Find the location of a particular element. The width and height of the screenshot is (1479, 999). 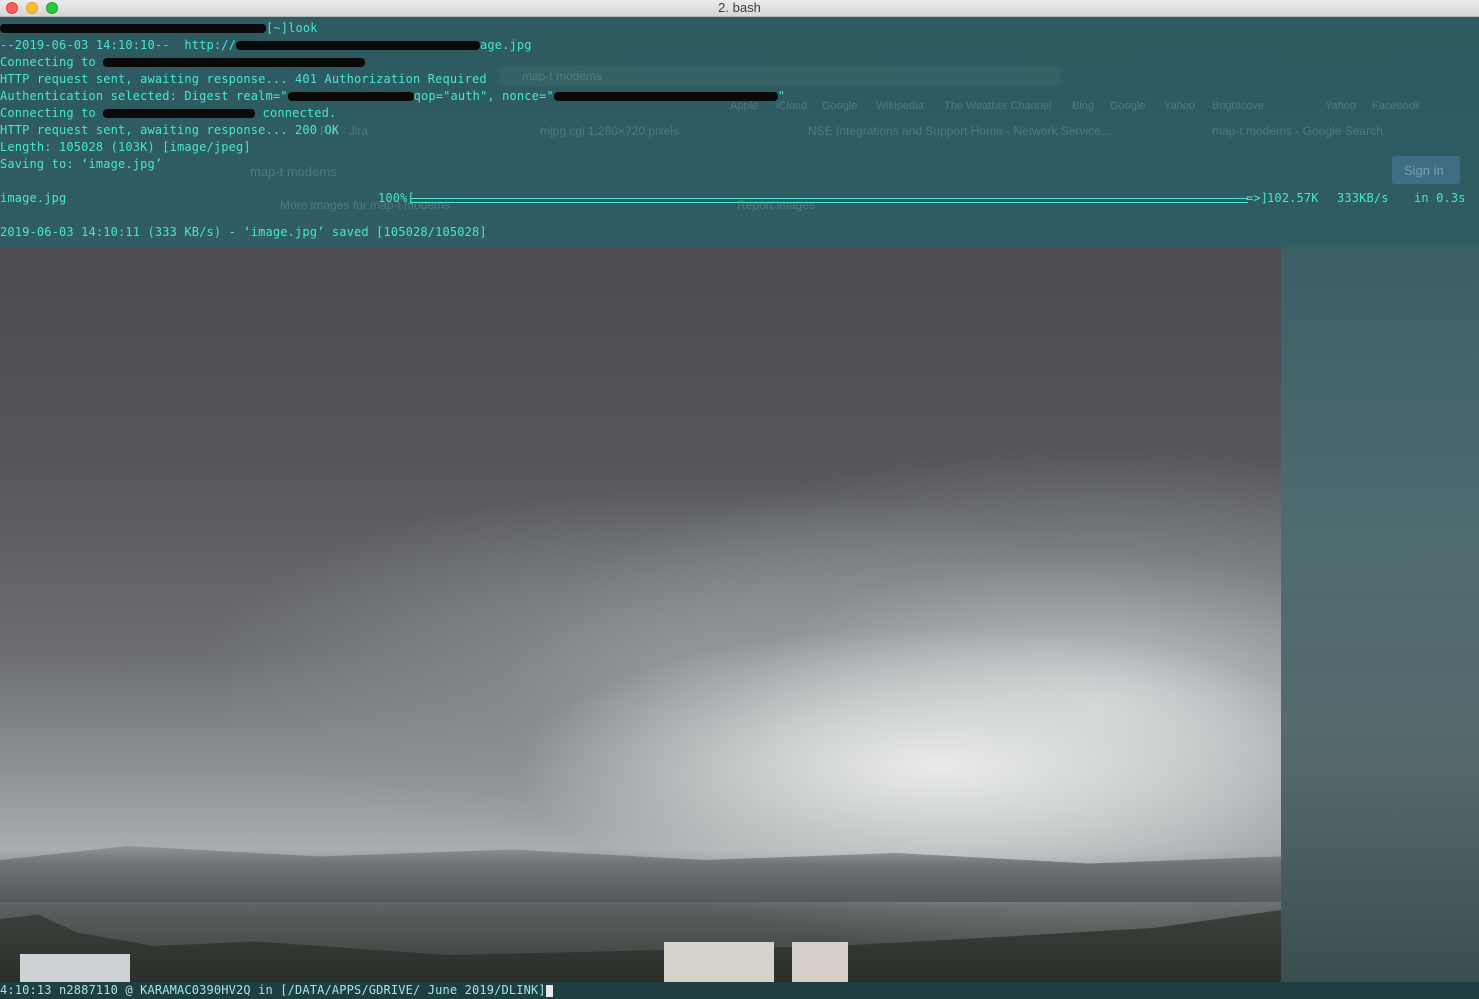

terminal-line-connecting-2: Connecting to connected. is located at coordinates (168, 113).